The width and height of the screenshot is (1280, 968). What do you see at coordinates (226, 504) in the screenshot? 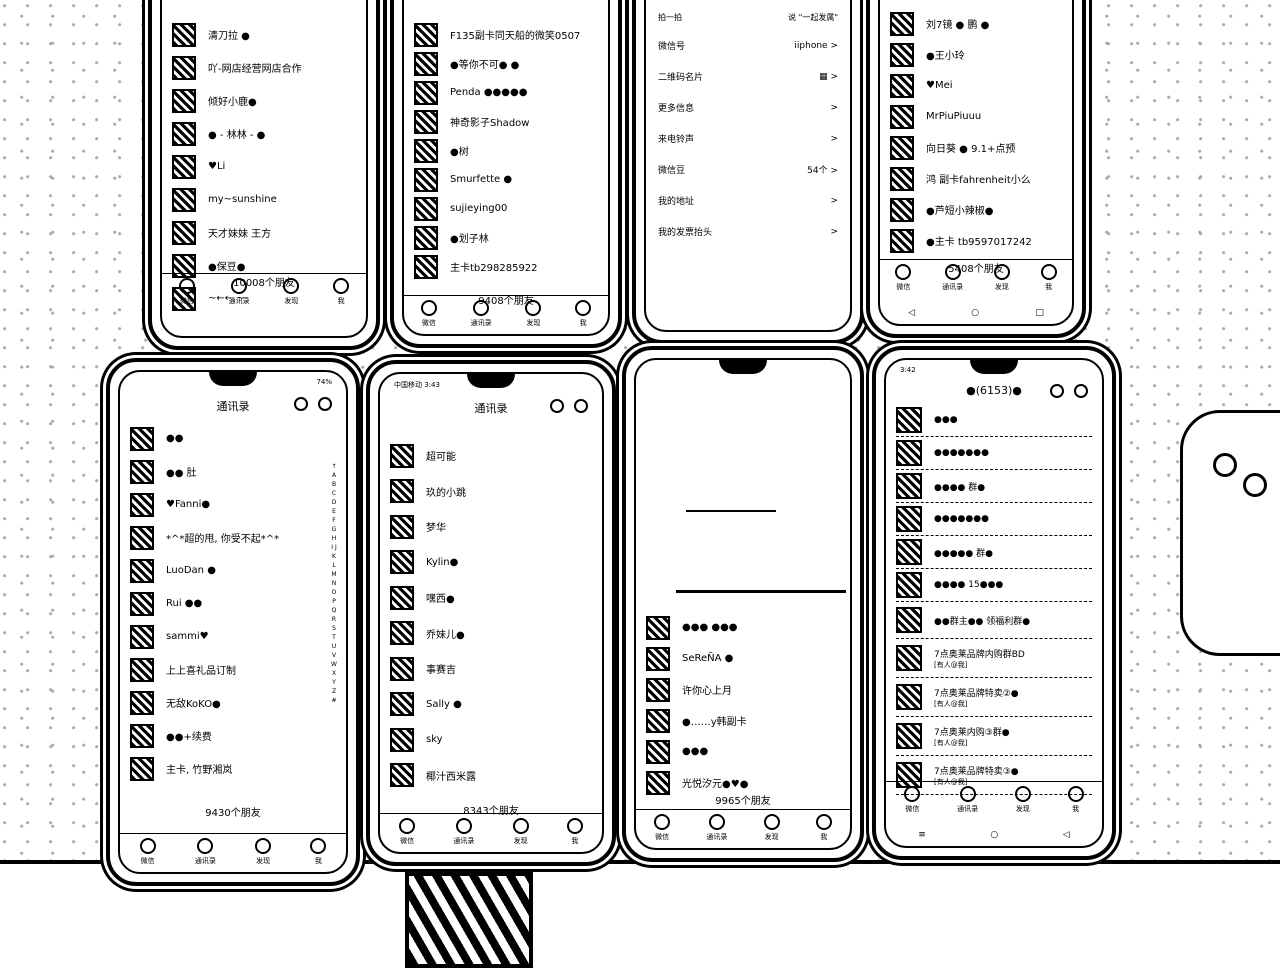
I see `contact-row: ♥Fanni●` at bounding box center [226, 504].